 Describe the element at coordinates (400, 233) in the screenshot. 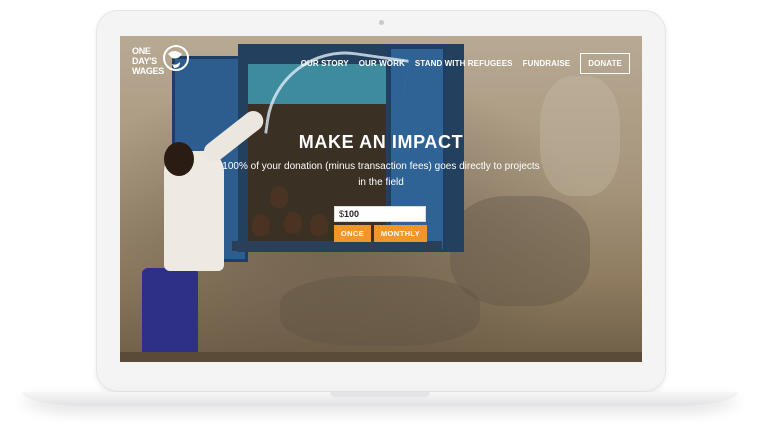

I see `monthly-button: MONTHLY` at that location.